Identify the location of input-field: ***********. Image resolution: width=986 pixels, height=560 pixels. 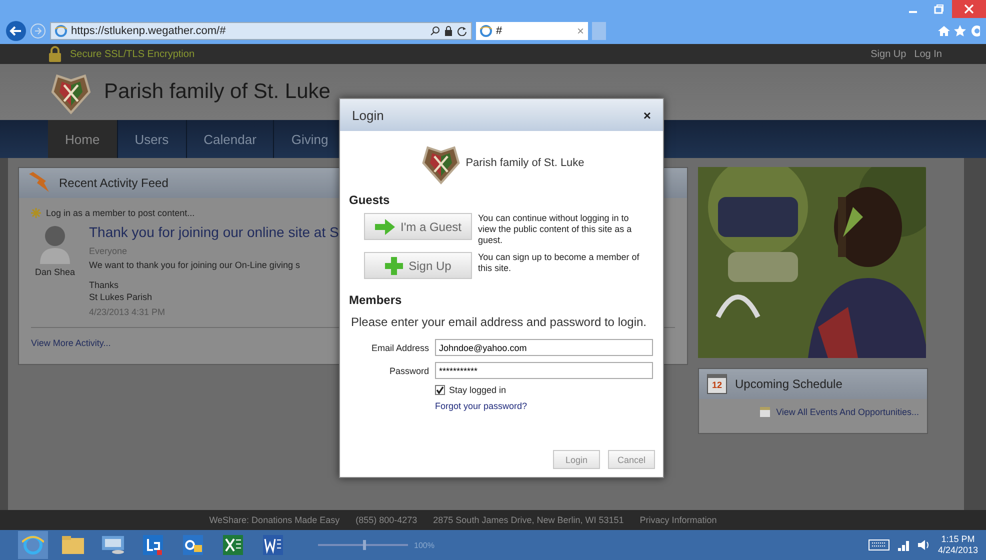
(544, 370).